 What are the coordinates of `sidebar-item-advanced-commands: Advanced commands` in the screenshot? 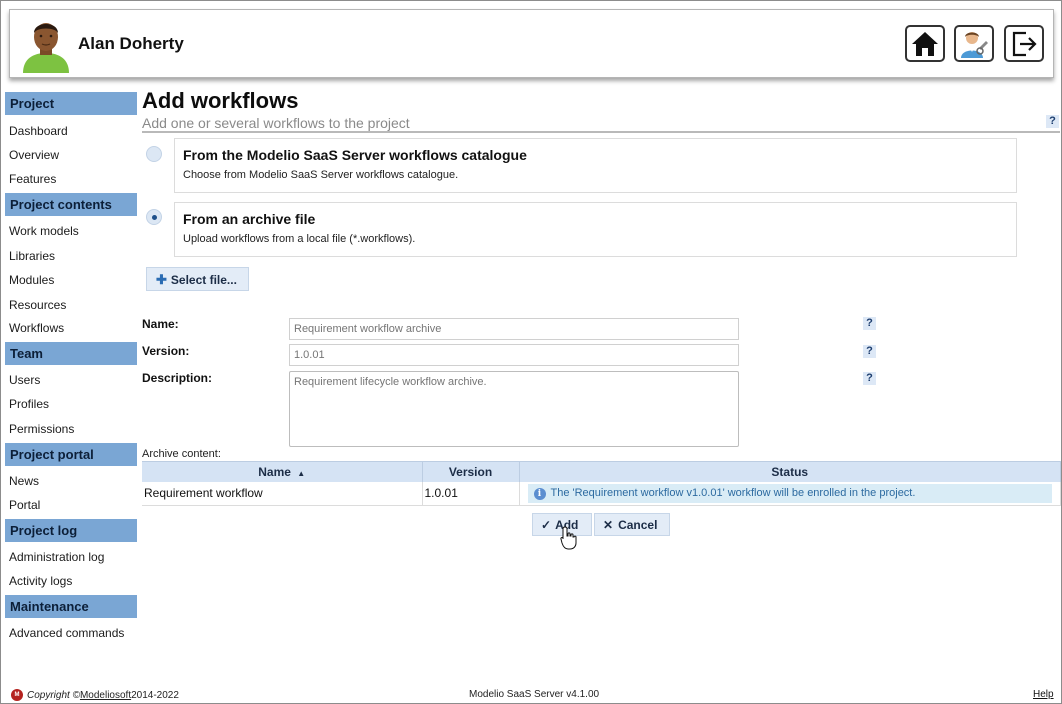 It's located at (66, 633).